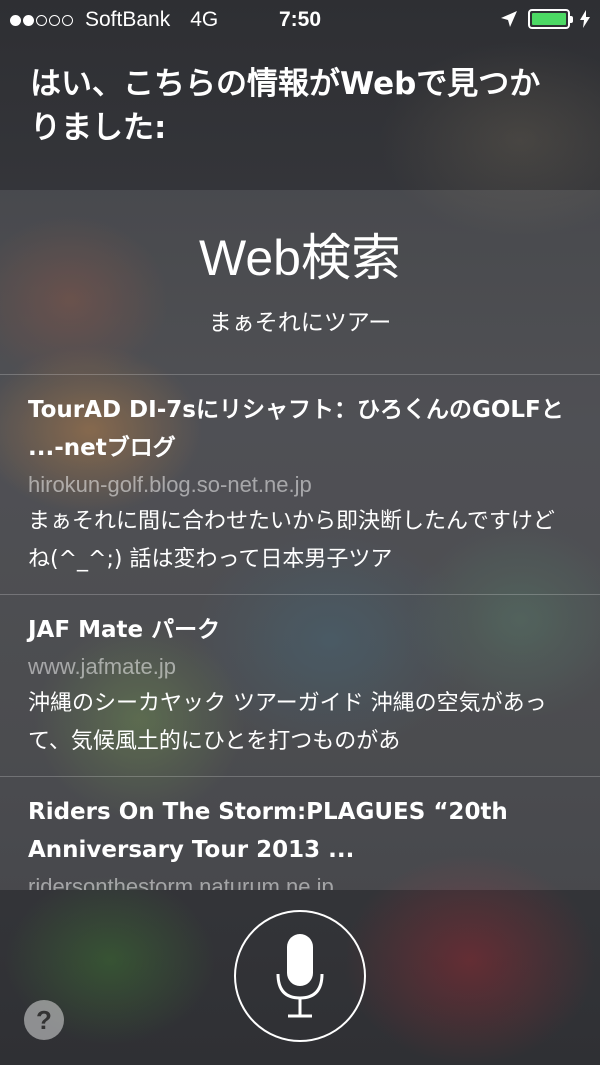 This screenshot has width=600, height=1065. Describe the element at coordinates (509, 19) in the screenshot. I see `location-arrow-icon` at that location.